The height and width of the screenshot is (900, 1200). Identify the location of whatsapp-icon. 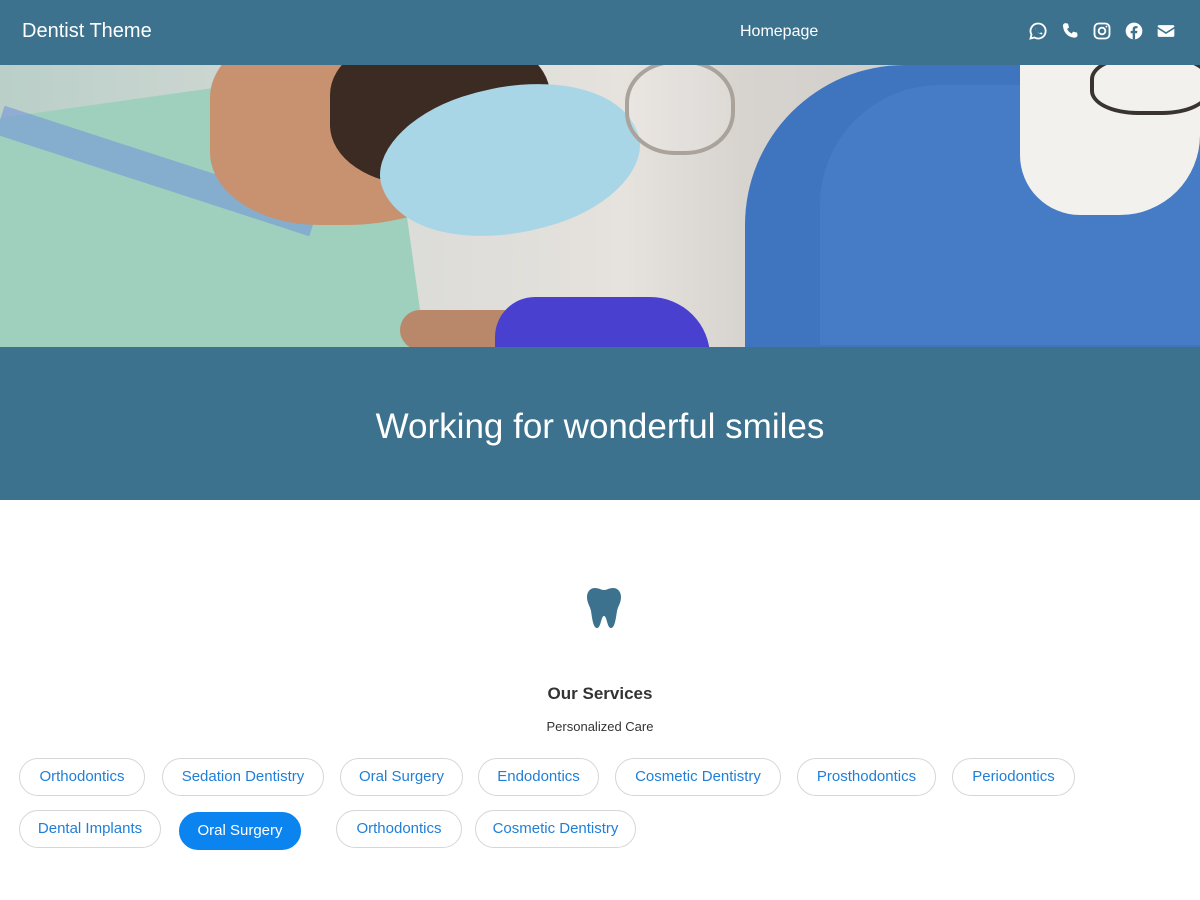
(1038, 31).